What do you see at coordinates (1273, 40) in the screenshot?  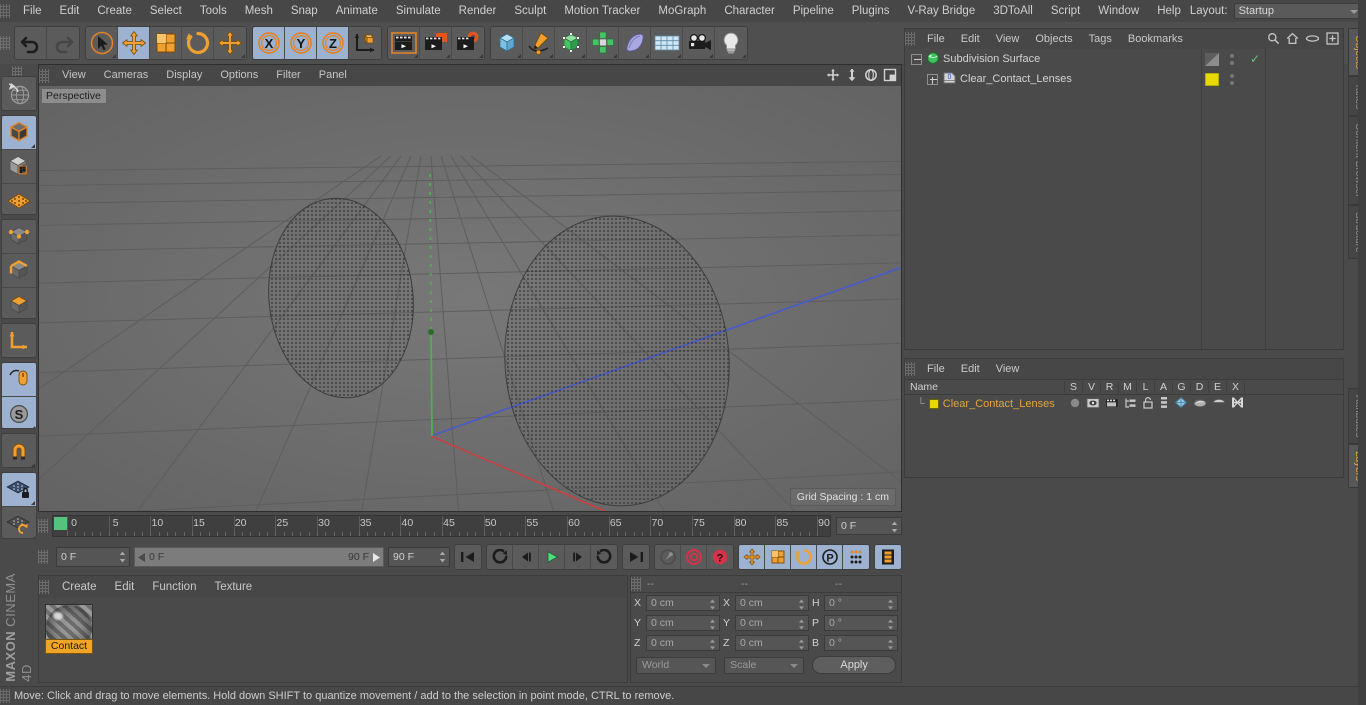 I see `search-icon` at bounding box center [1273, 40].